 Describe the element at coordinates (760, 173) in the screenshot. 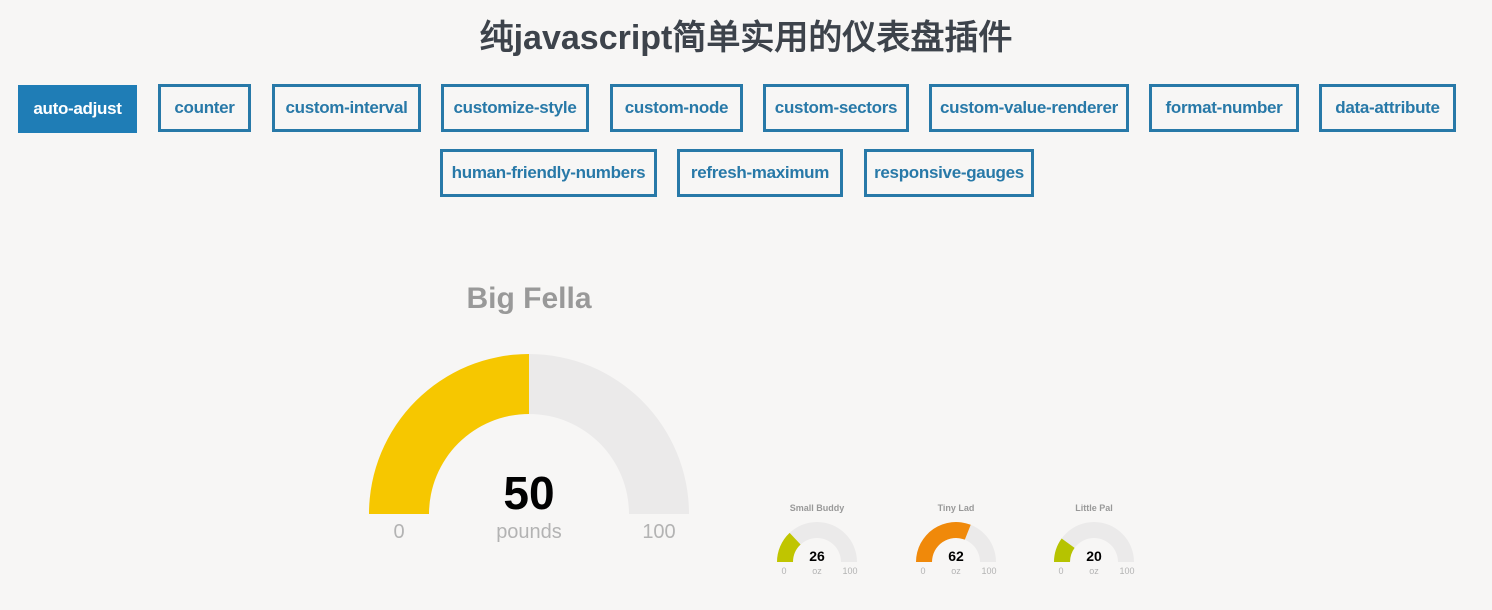

I see `tab-refresh-maximum: refresh-maximum` at that location.